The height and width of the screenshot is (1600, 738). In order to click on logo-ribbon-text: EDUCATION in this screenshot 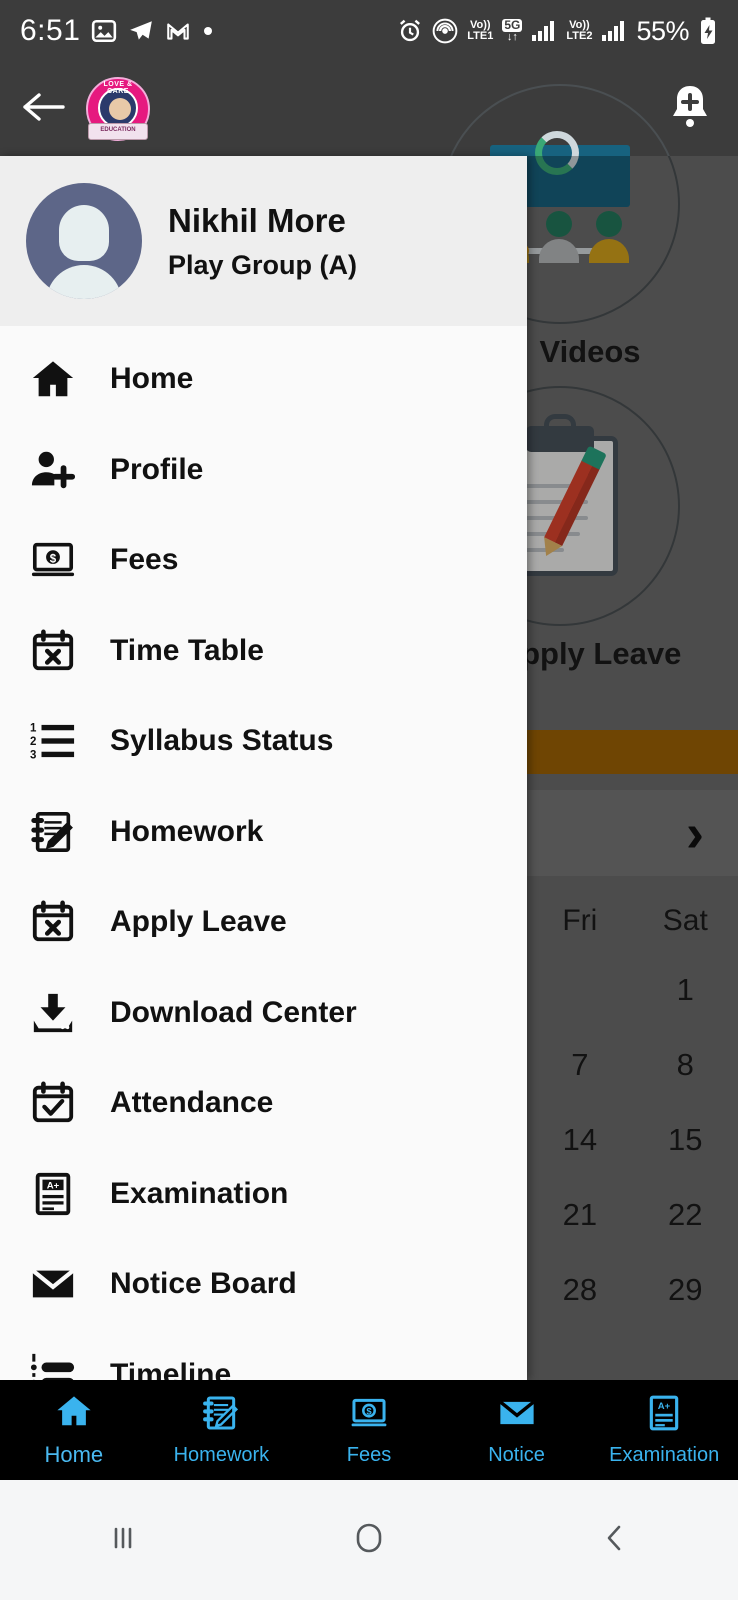, I will do `click(118, 131)`.